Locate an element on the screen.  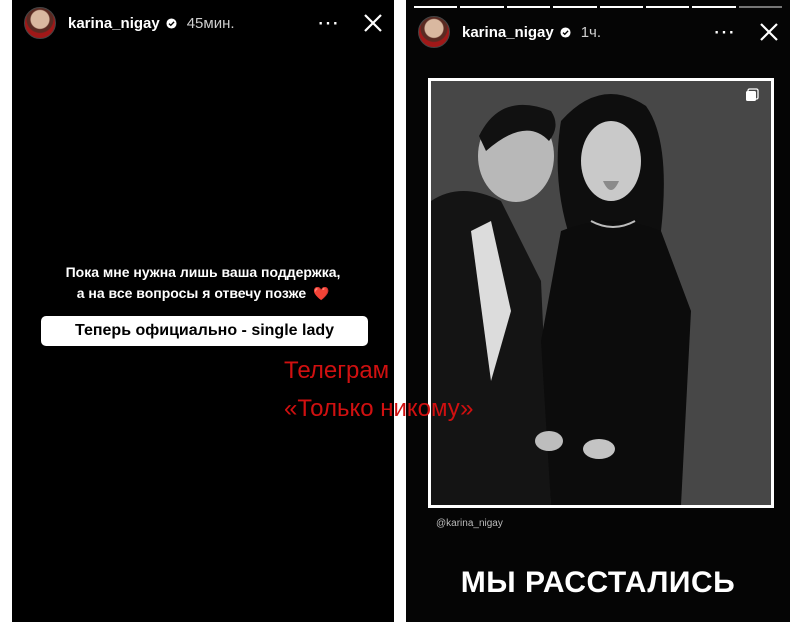
multiple-photos-icon is located at coordinates (752, 95).